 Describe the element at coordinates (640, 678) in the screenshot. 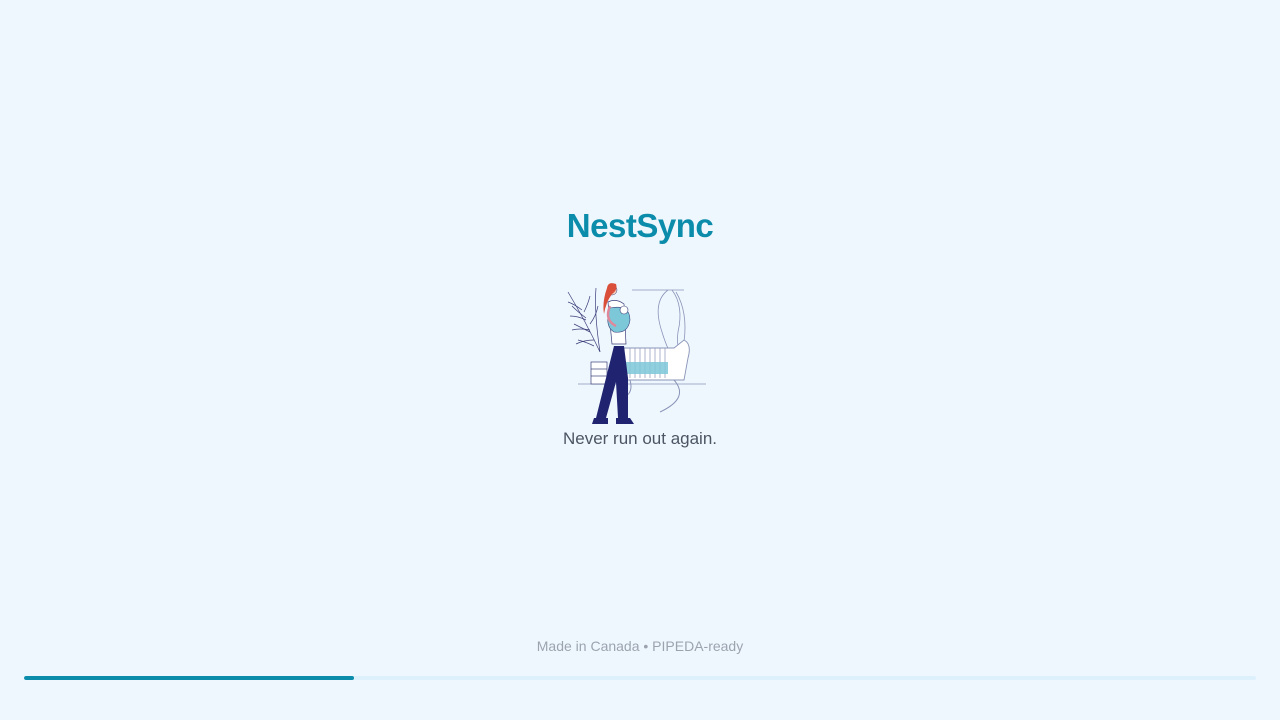

I see `loading-progress-bar` at that location.